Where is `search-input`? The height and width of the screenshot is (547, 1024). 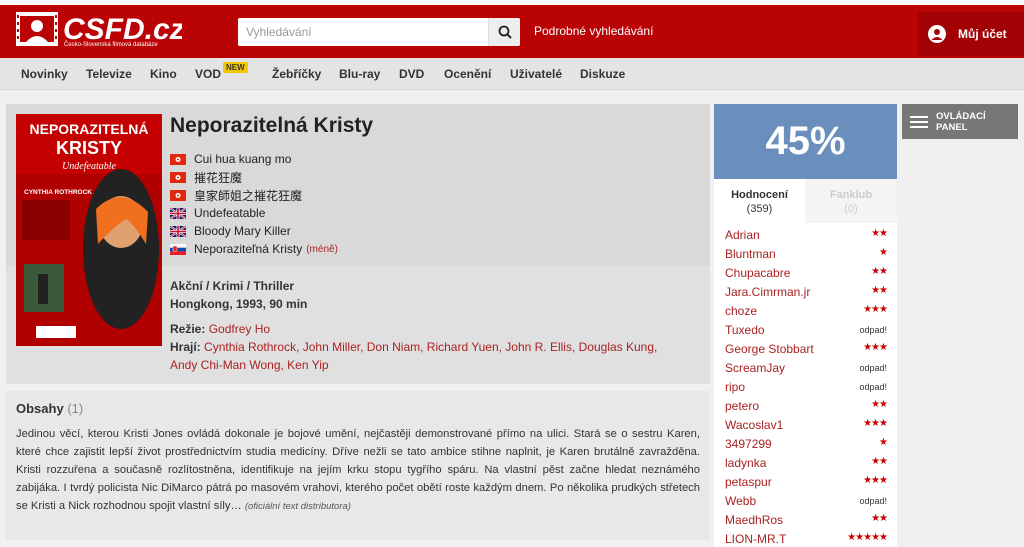 search-input is located at coordinates (363, 32).